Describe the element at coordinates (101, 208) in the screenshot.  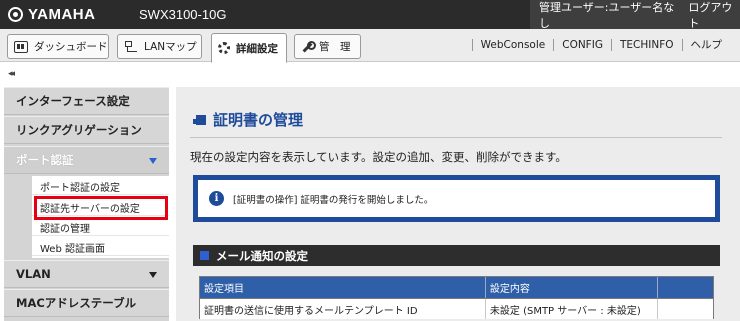
I see `highlight-box` at that location.